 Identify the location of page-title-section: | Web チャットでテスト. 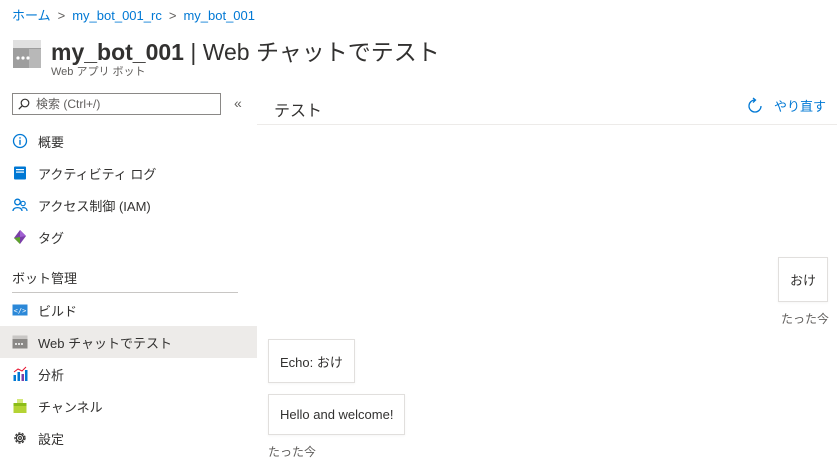
(311, 52).